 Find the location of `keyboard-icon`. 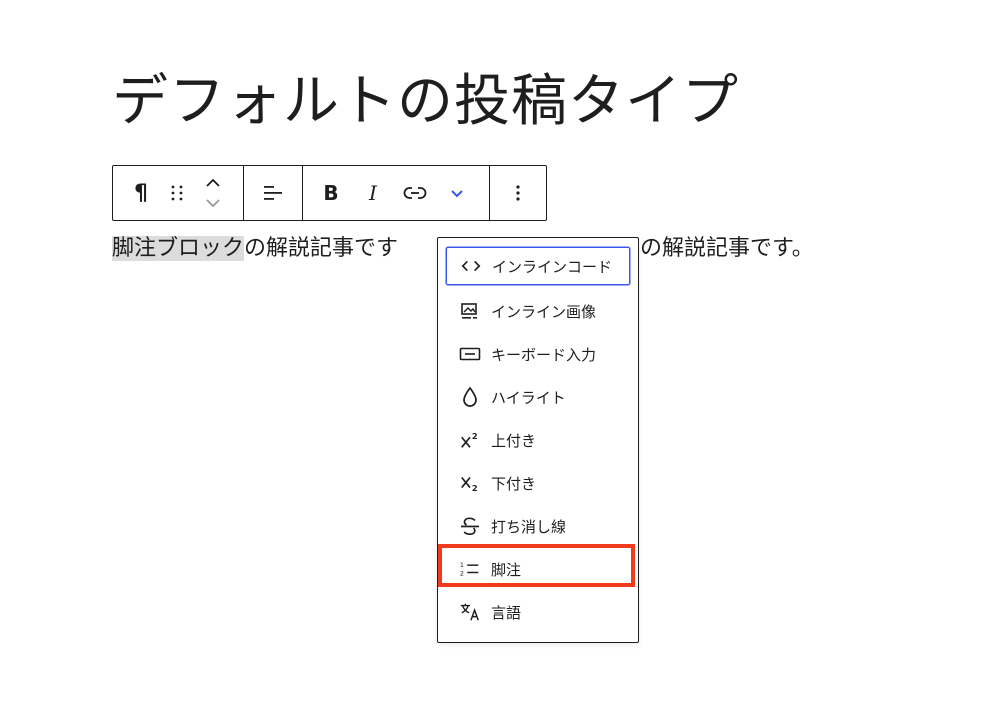

keyboard-icon is located at coordinates (470, 354).